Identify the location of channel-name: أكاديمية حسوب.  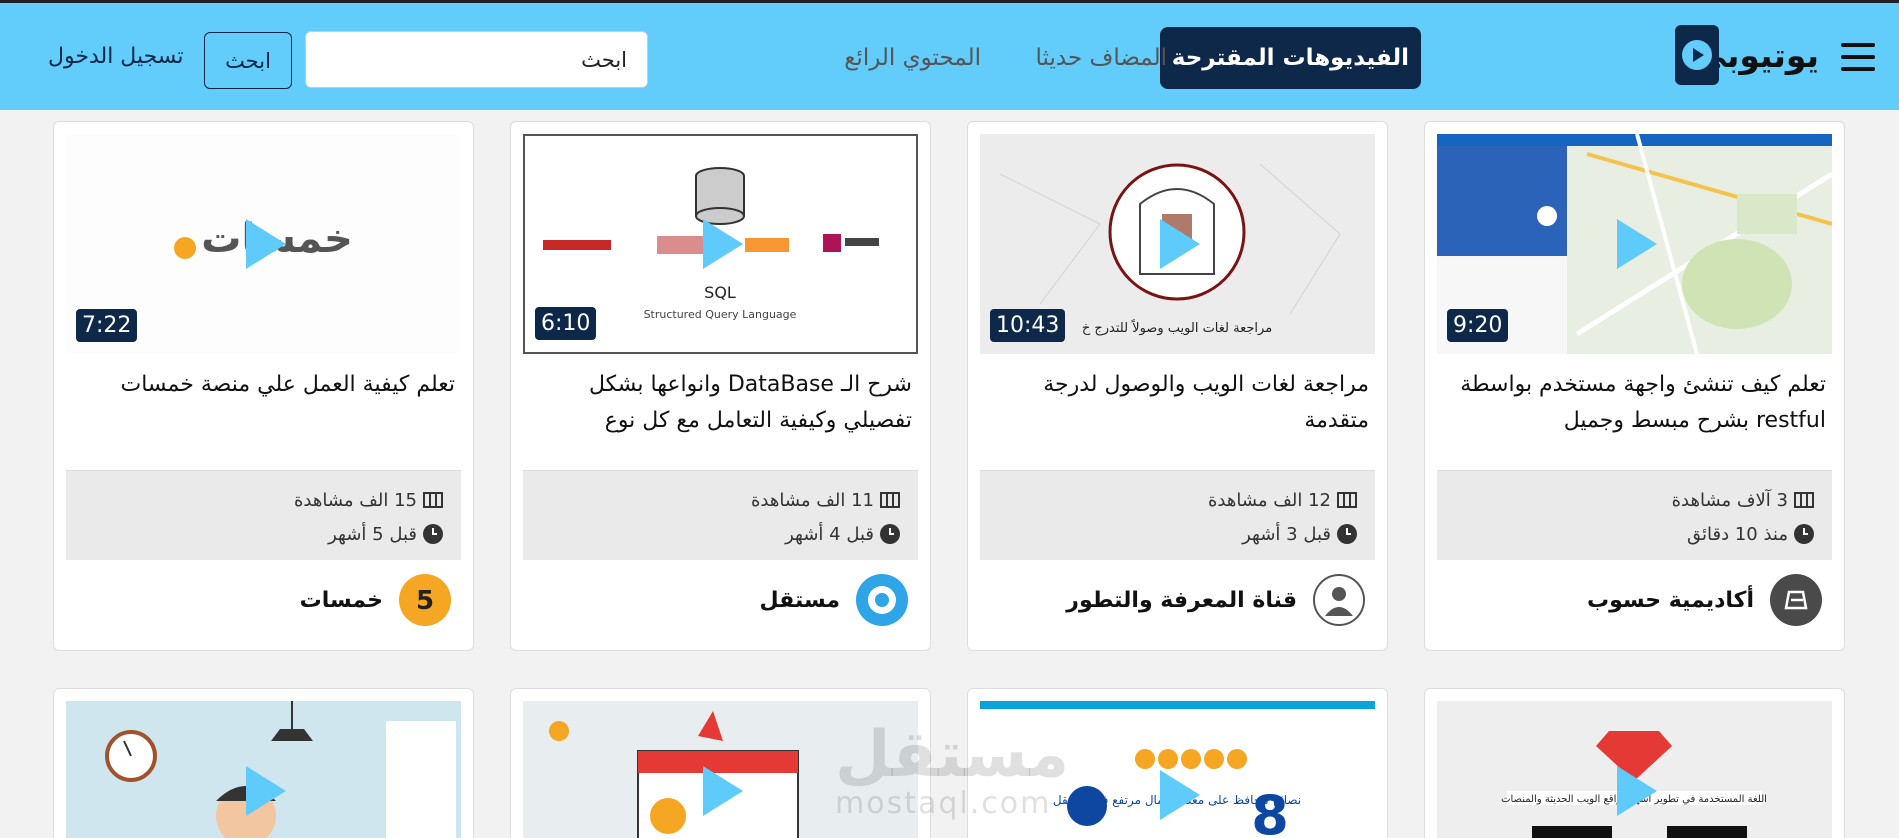
(1670, 600).